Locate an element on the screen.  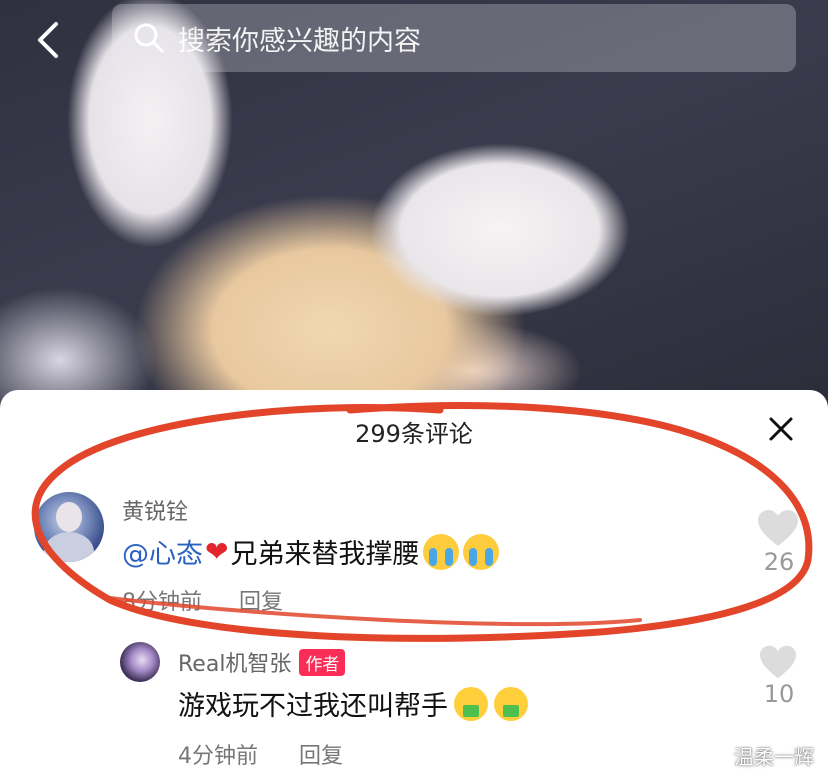
search-bar: 搜索你感兴趣的内容 is located at coordinates (454, 38).